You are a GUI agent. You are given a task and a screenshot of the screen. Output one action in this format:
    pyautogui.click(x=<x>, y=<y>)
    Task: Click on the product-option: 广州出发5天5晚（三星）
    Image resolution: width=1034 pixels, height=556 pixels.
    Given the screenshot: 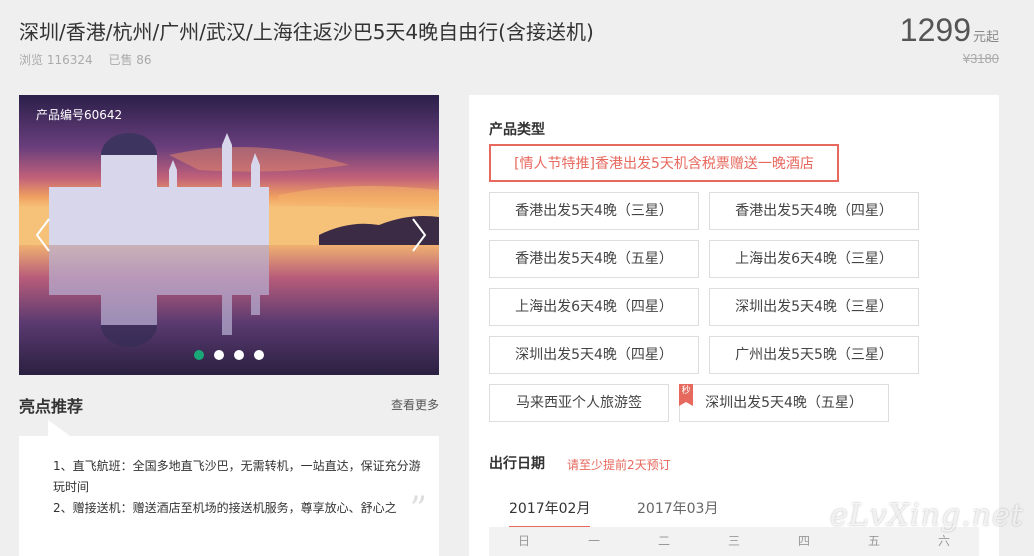 What is the action you would take?
    pyautogui.click(x=814, y=355)
    